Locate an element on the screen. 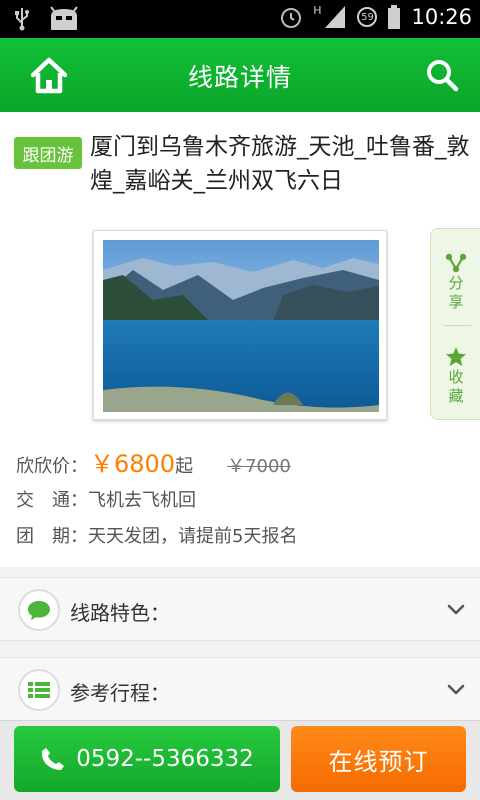 This screenshot has width=480, height=800. itinerary-section: 参考行程： is located at coordinates (240, 689).